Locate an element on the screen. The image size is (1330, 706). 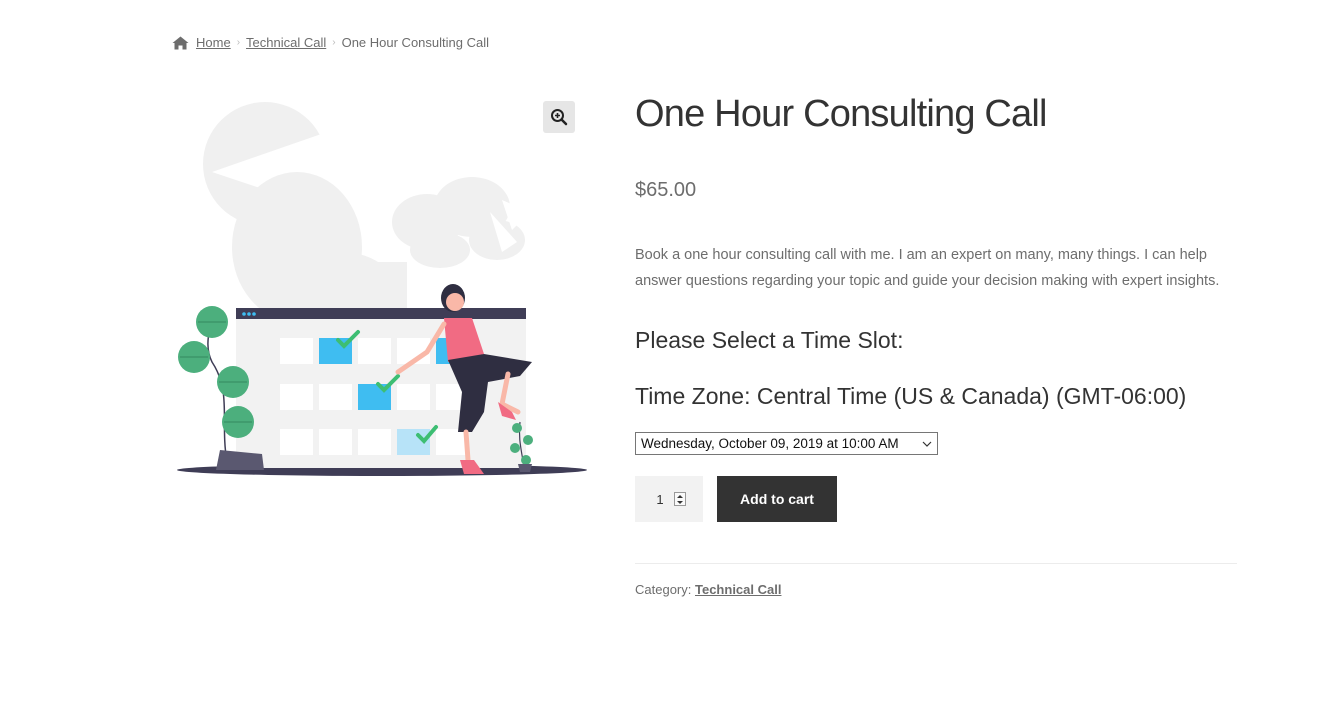
chevron-down-icon is located at coordinates (927, 444).